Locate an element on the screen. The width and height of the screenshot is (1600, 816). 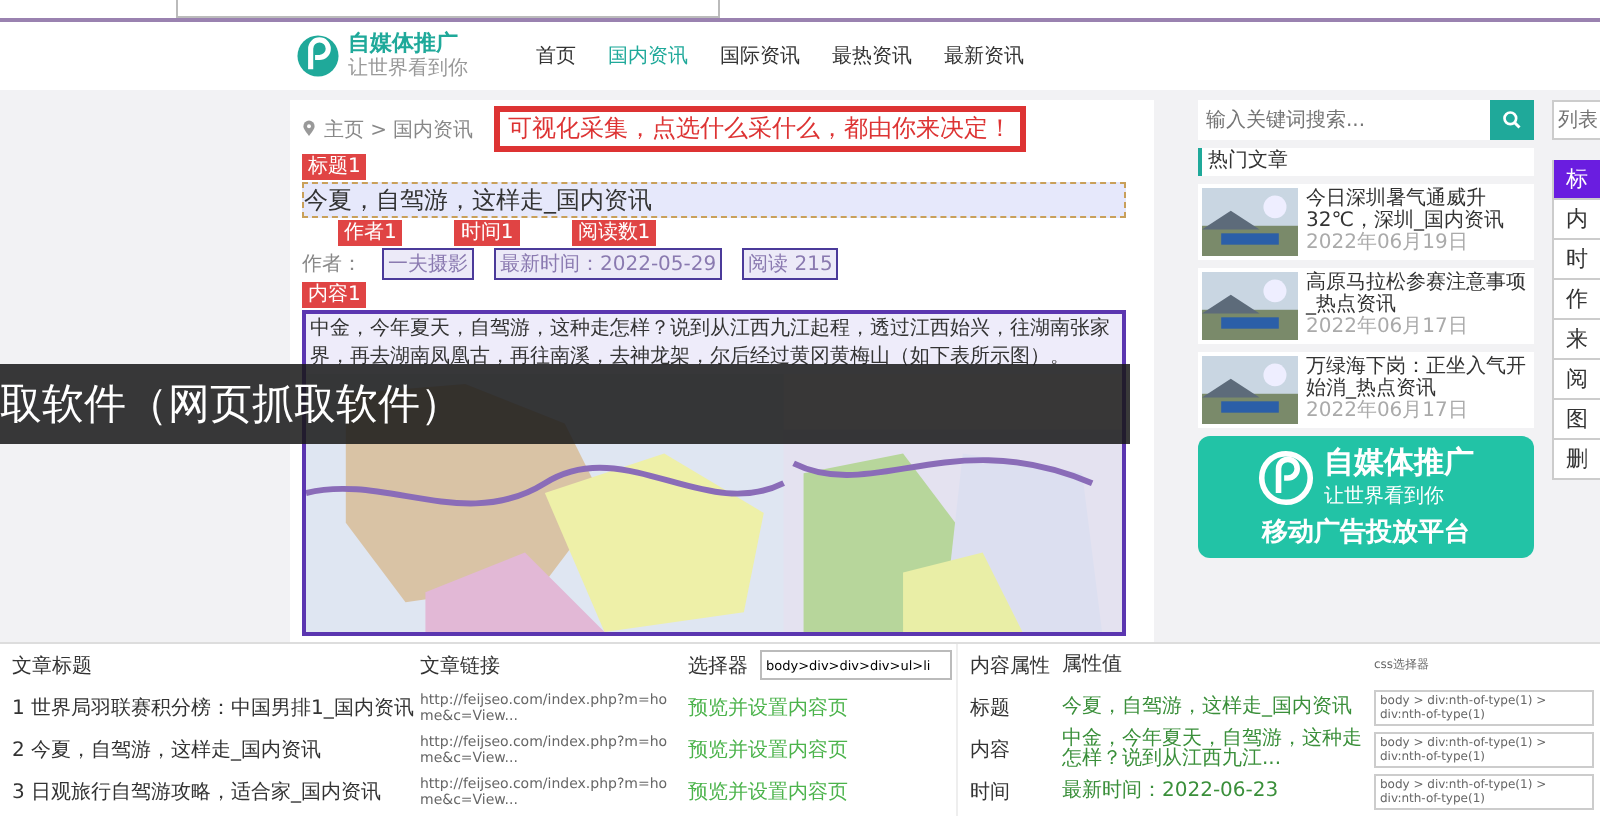
meta-value: 一夫摄影 is located at coordinates (428, 264).